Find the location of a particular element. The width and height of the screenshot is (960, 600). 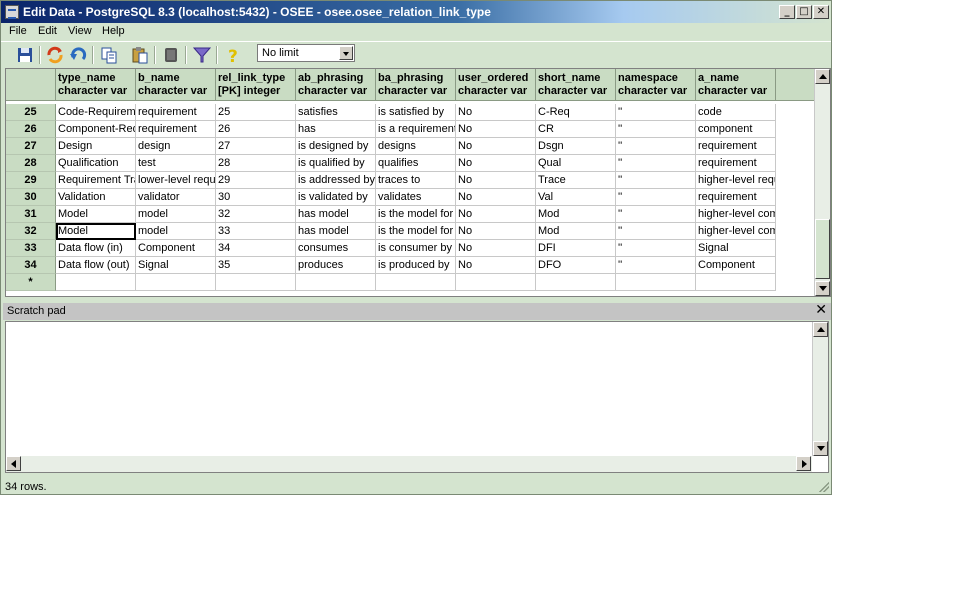

table-cell: Dsgn is located at coordinates (576, 146).